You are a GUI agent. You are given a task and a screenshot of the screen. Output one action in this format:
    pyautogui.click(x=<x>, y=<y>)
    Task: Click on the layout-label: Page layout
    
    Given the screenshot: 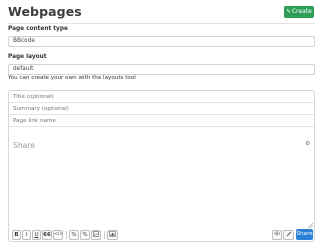 What is the action you would take?
    pyautogui.click(x=27, y=57)
    